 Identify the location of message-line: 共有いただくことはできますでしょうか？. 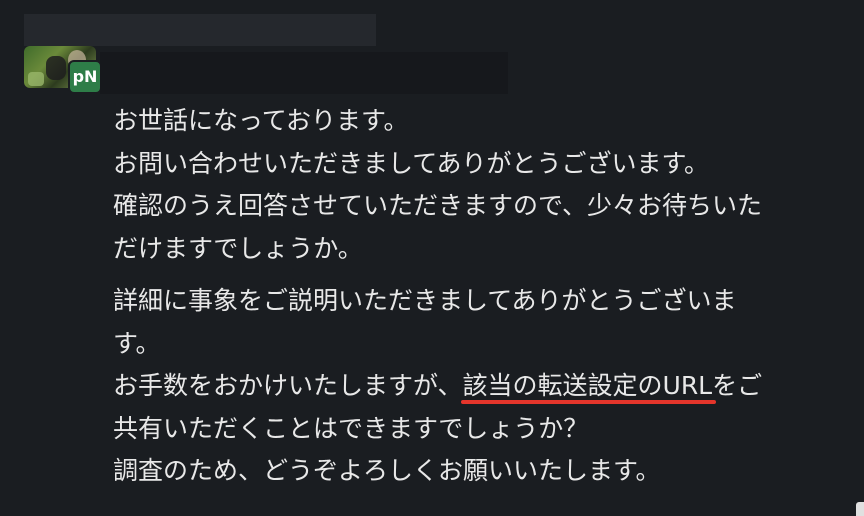
(351, 428).